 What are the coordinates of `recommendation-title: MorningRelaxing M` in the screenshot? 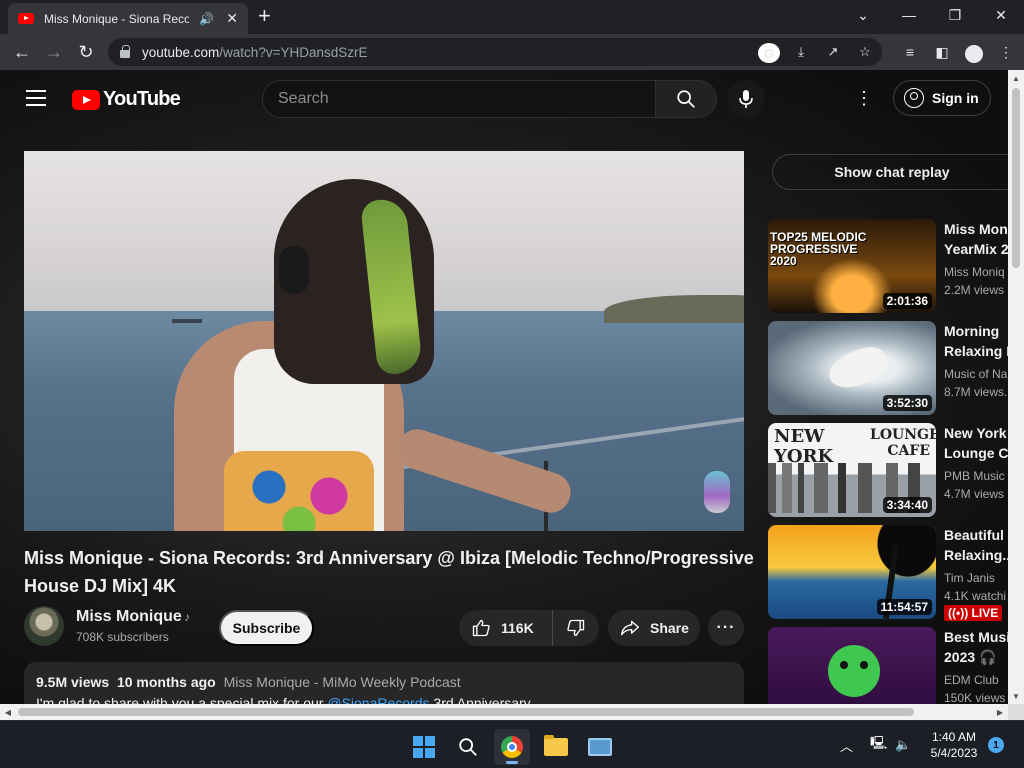 It's located at (976, 341).